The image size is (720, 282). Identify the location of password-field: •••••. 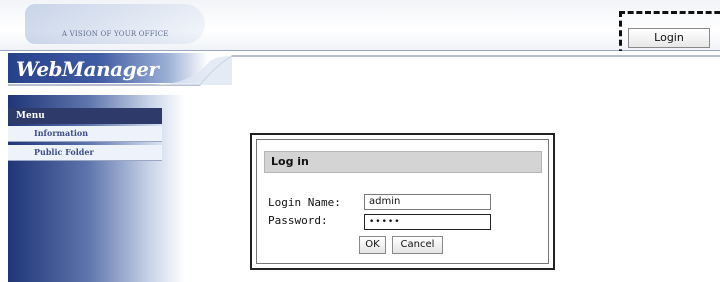
(427, 222).